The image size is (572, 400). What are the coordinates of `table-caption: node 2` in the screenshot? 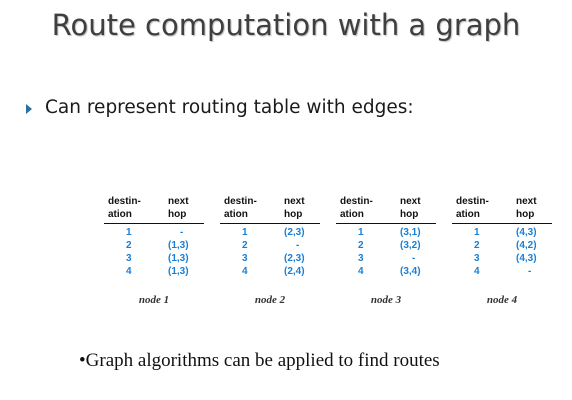 It's located at (270, 300).